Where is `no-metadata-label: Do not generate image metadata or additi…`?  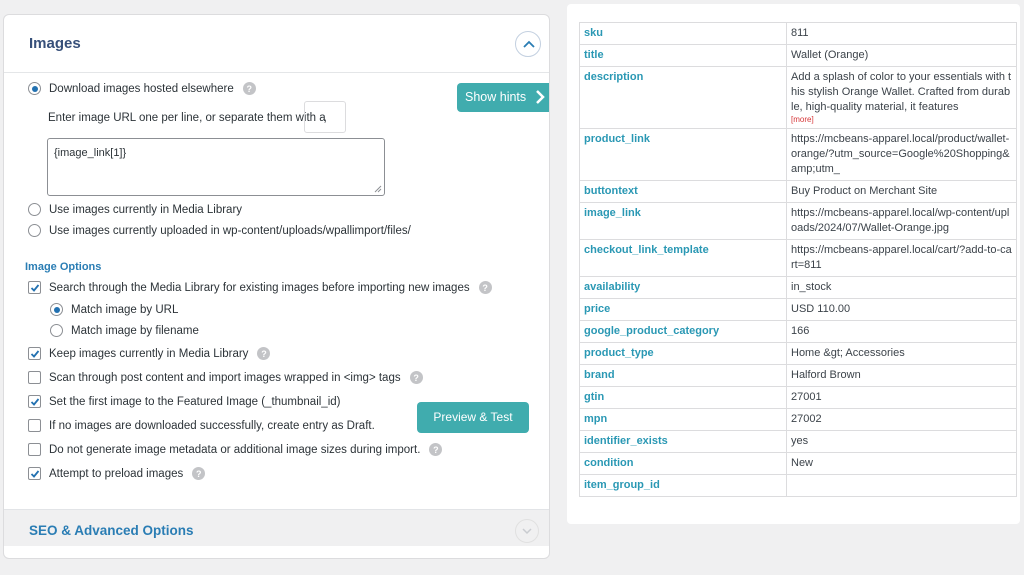
no-metadata-label: Do not generate image metadata or additi… is located at coordinates (235, 449).